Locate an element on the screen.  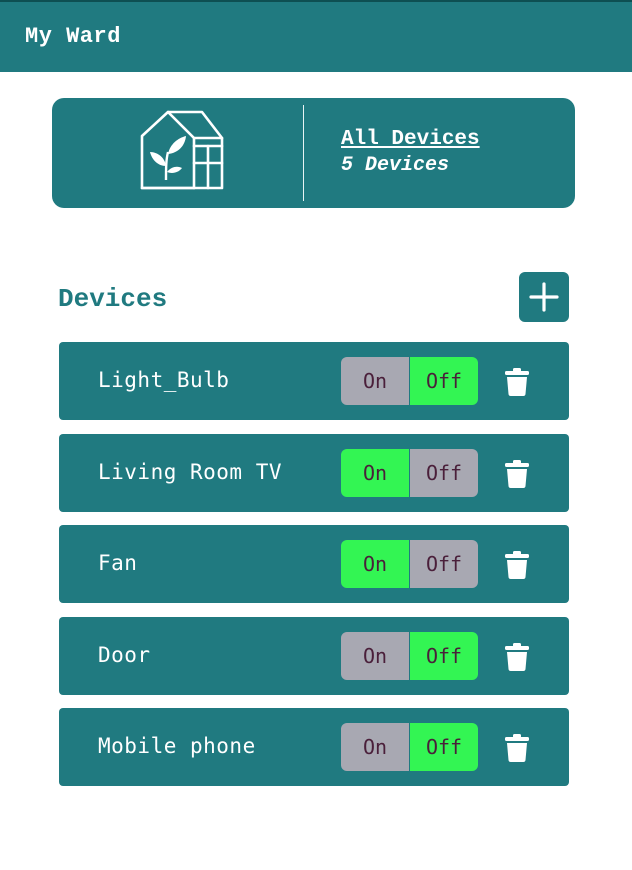
device-row: Living Room TV On Off is located at coordinates (314, 473).